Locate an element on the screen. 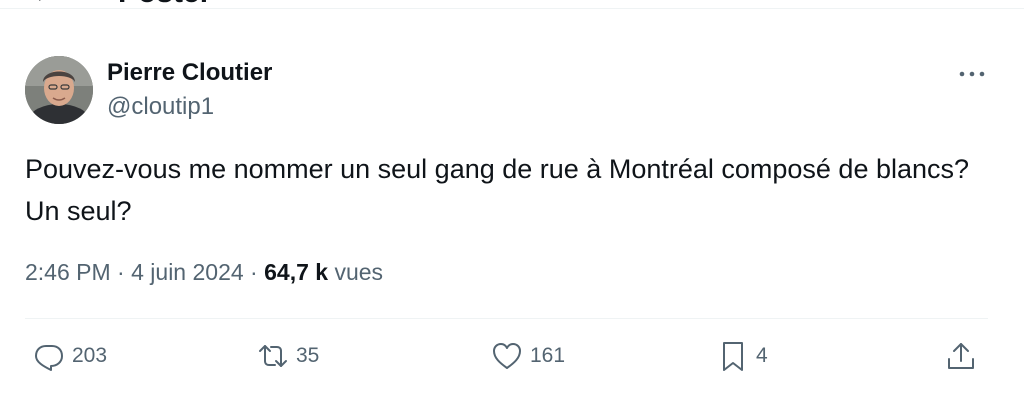  repost-button: 35 is located at coordinates (287, 356).